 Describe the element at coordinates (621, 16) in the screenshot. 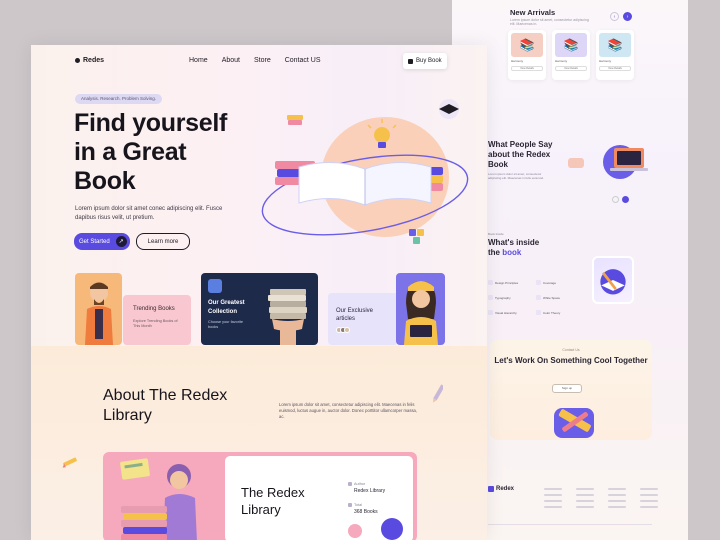

I see `carousel-arrows: ‹ ›` at that location.